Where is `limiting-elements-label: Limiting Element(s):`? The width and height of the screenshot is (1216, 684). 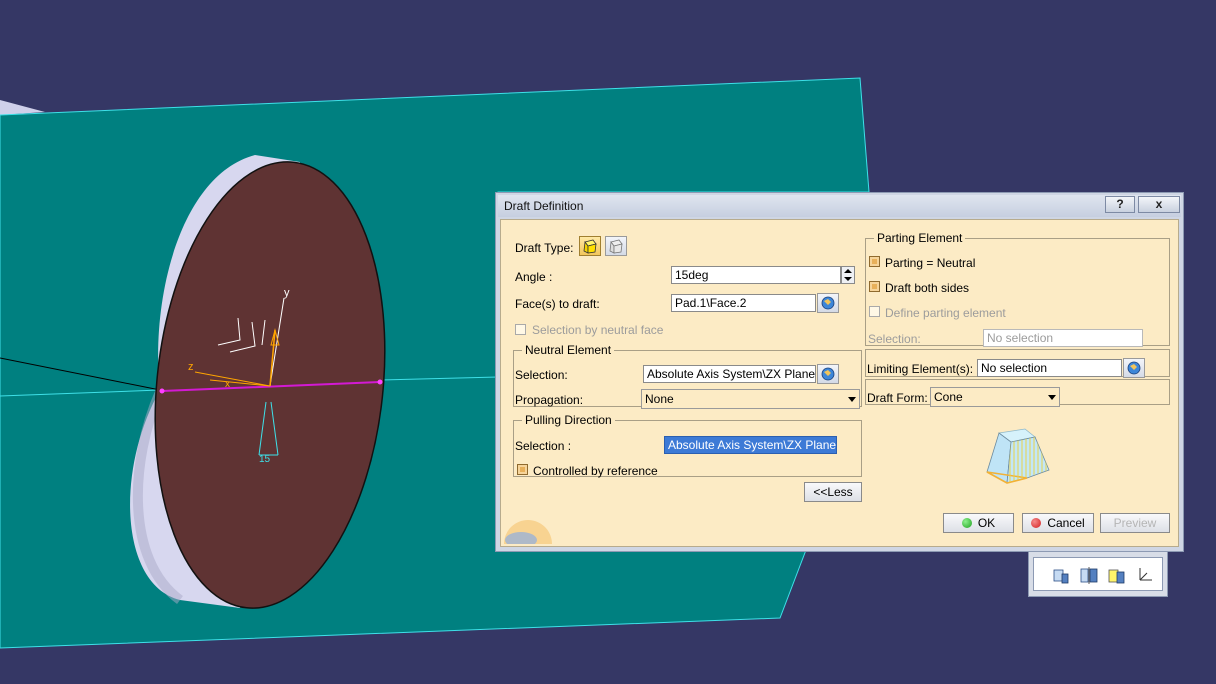
limiting-elements-label: Limiting Element(s): is located at coordinates (920, 369).